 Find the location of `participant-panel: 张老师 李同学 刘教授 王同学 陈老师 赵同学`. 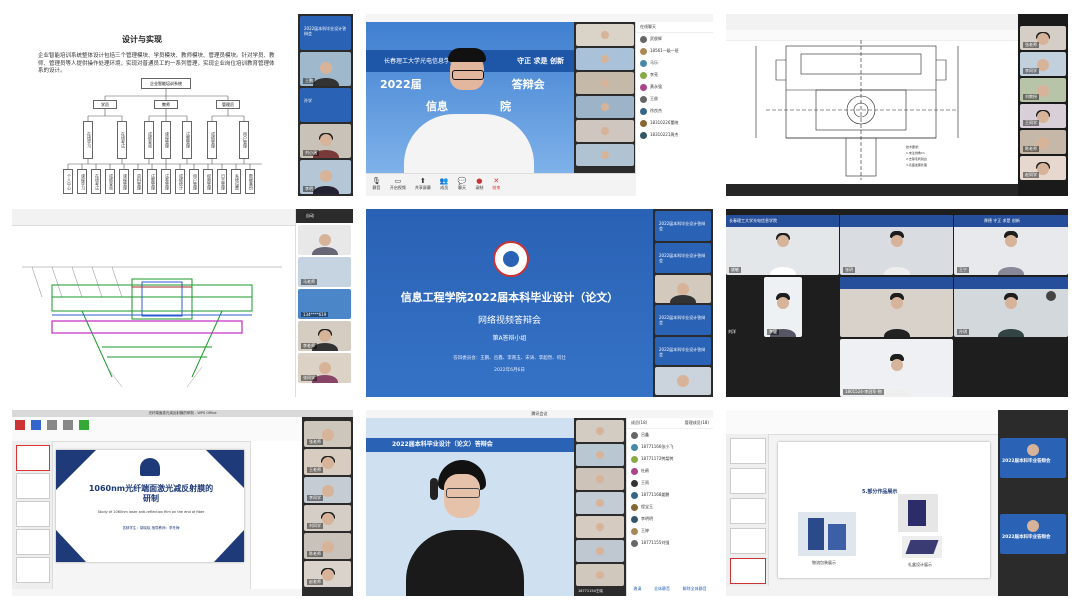

participant-panel: 张老师 李同学 刘教授 王同学 陈老师 赵同学 is located at coordinates (1043, 105).